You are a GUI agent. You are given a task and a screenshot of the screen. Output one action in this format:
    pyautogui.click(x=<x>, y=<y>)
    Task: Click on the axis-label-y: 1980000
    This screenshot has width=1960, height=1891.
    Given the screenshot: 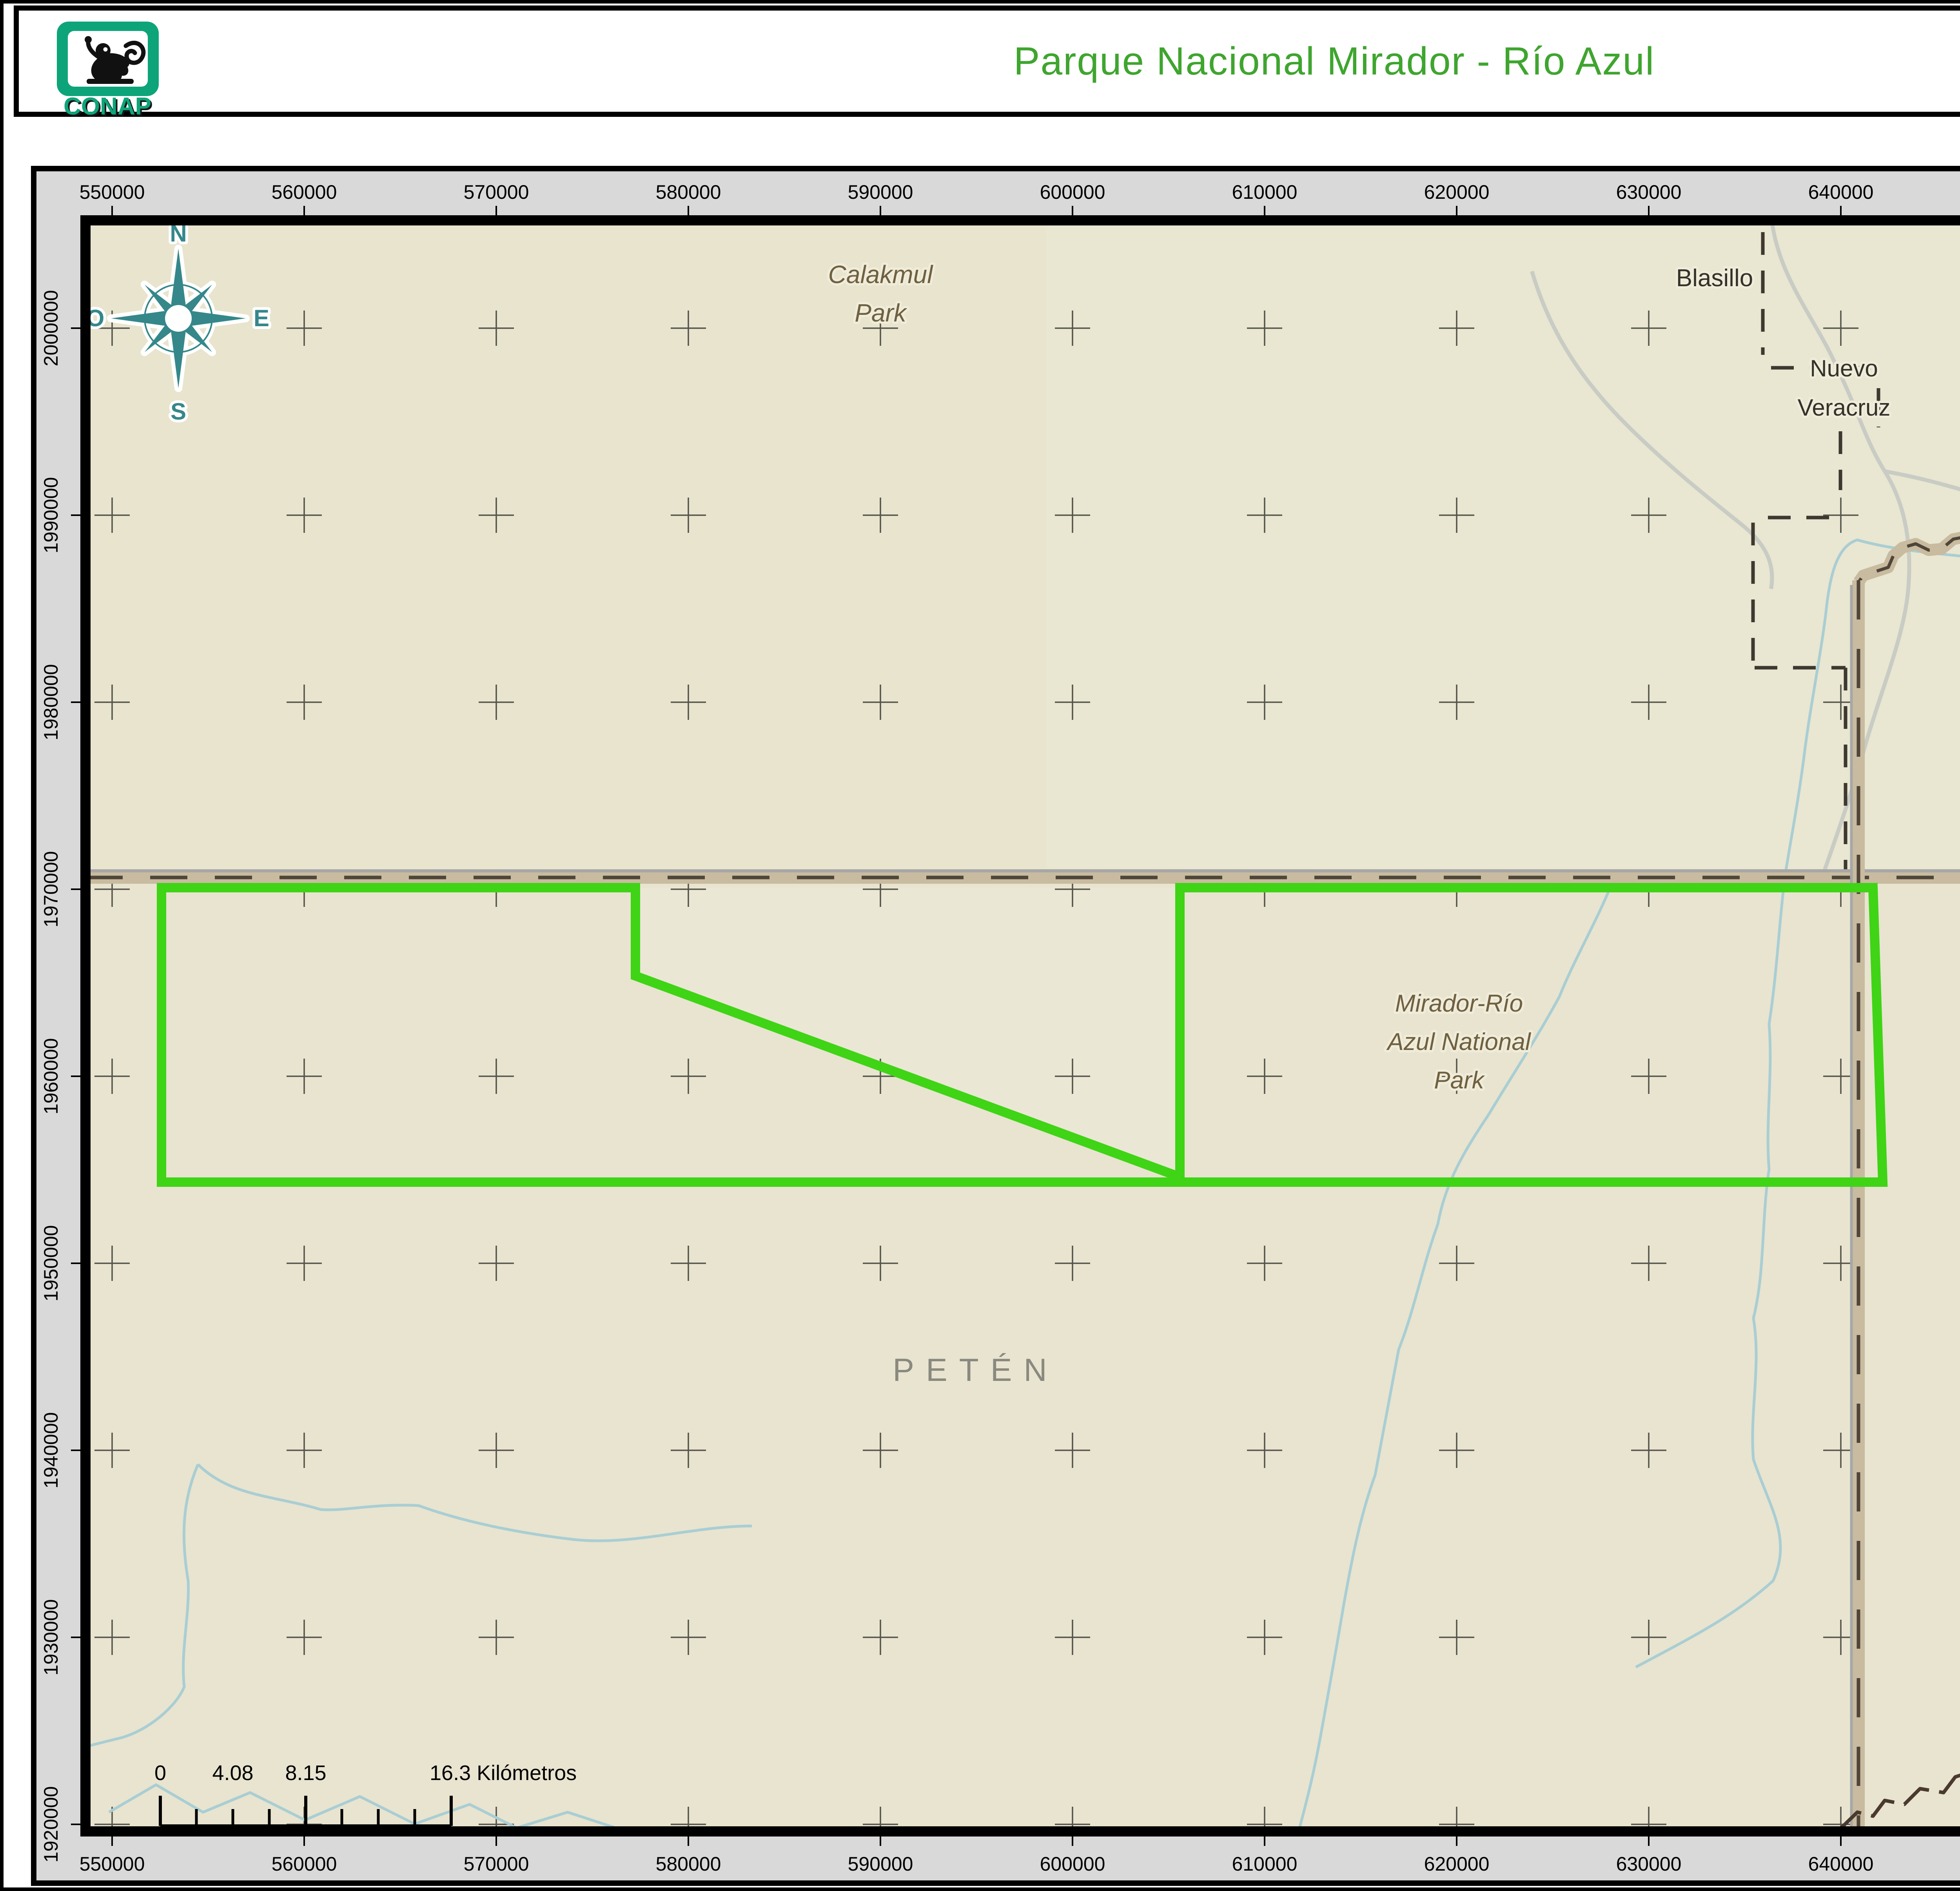 What is the action you would take?
    pyautogui.click(x=51, y=703)
    